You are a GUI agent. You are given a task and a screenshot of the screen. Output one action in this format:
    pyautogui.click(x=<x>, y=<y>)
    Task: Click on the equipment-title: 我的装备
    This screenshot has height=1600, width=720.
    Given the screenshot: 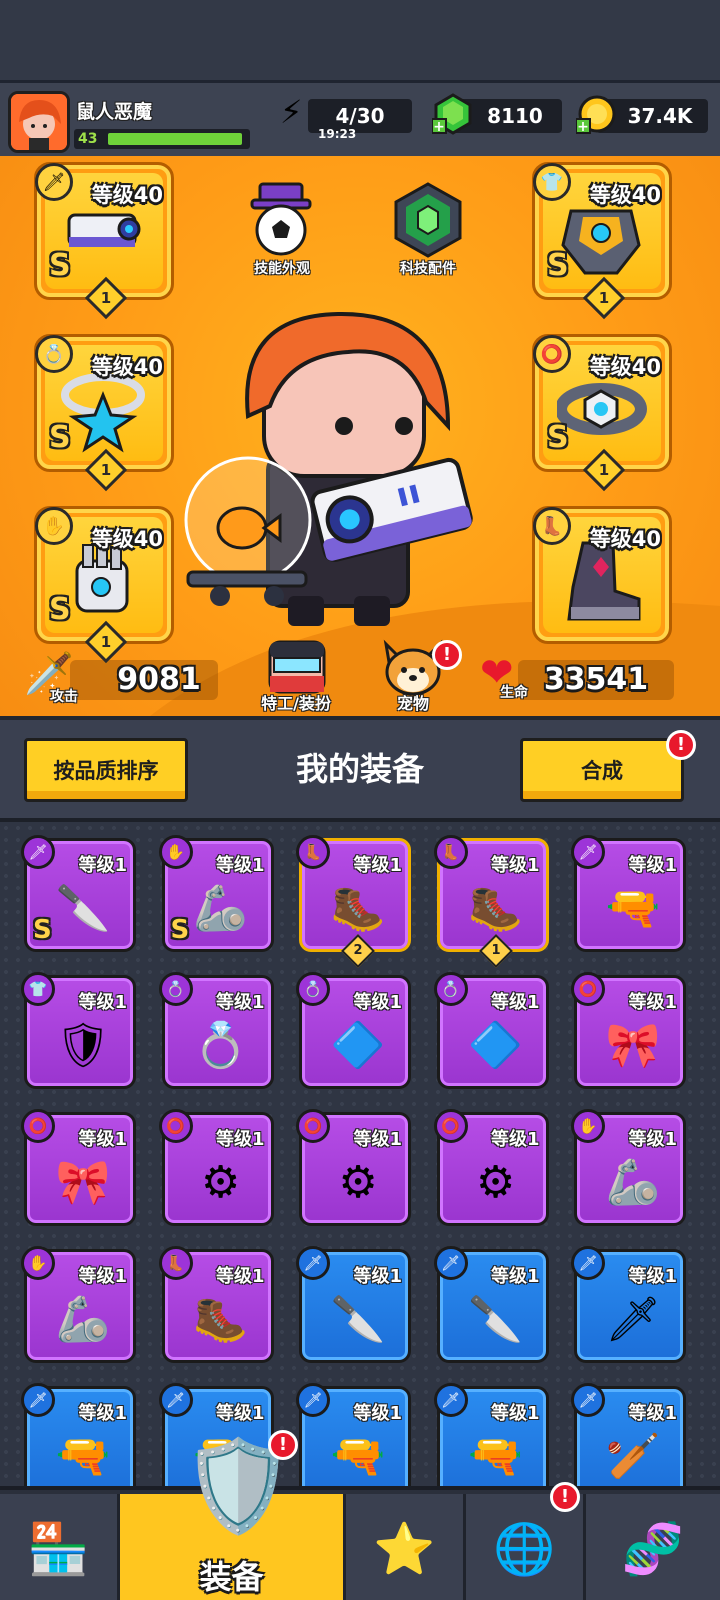 What is the action you would take?
    pyautogui.click(x=359, y=769)
    